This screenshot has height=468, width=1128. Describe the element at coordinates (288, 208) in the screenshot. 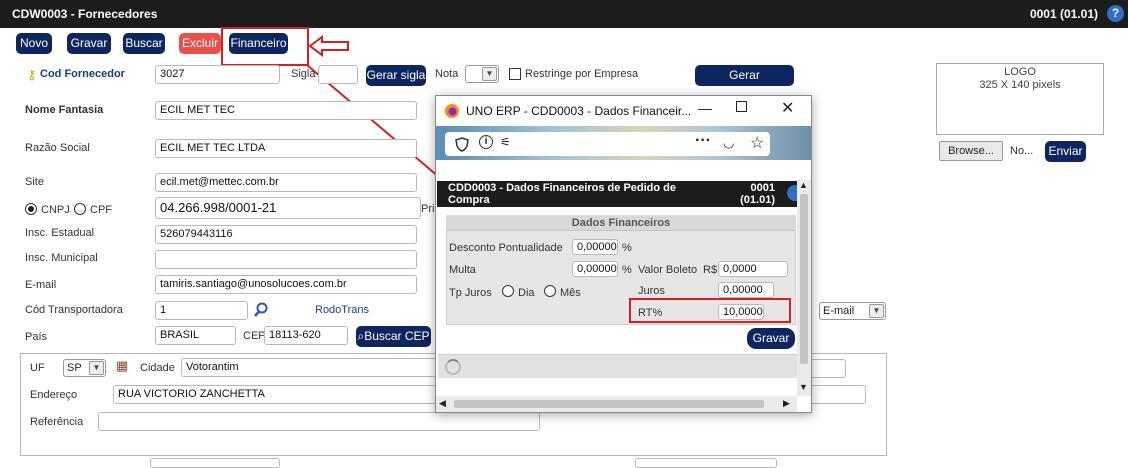

I see `cnpj-input: 04.266.998/0001-21` at that location.